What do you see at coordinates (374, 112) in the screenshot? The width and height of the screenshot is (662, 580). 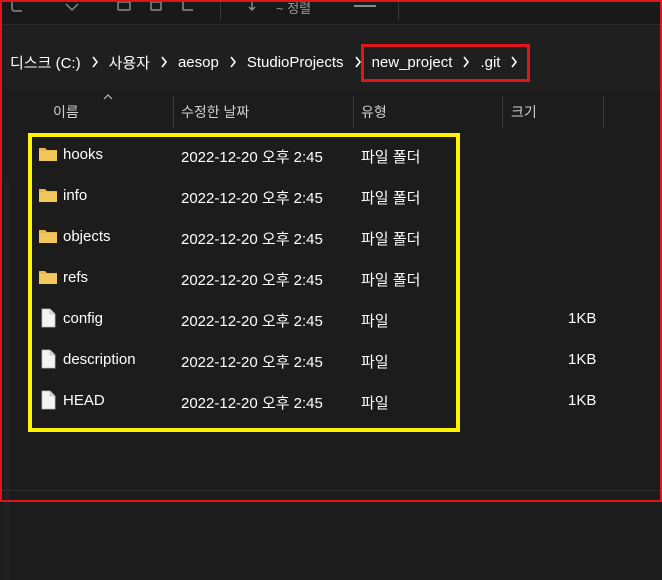 I see `column-type: 유형` at bounding box center [374, 112].